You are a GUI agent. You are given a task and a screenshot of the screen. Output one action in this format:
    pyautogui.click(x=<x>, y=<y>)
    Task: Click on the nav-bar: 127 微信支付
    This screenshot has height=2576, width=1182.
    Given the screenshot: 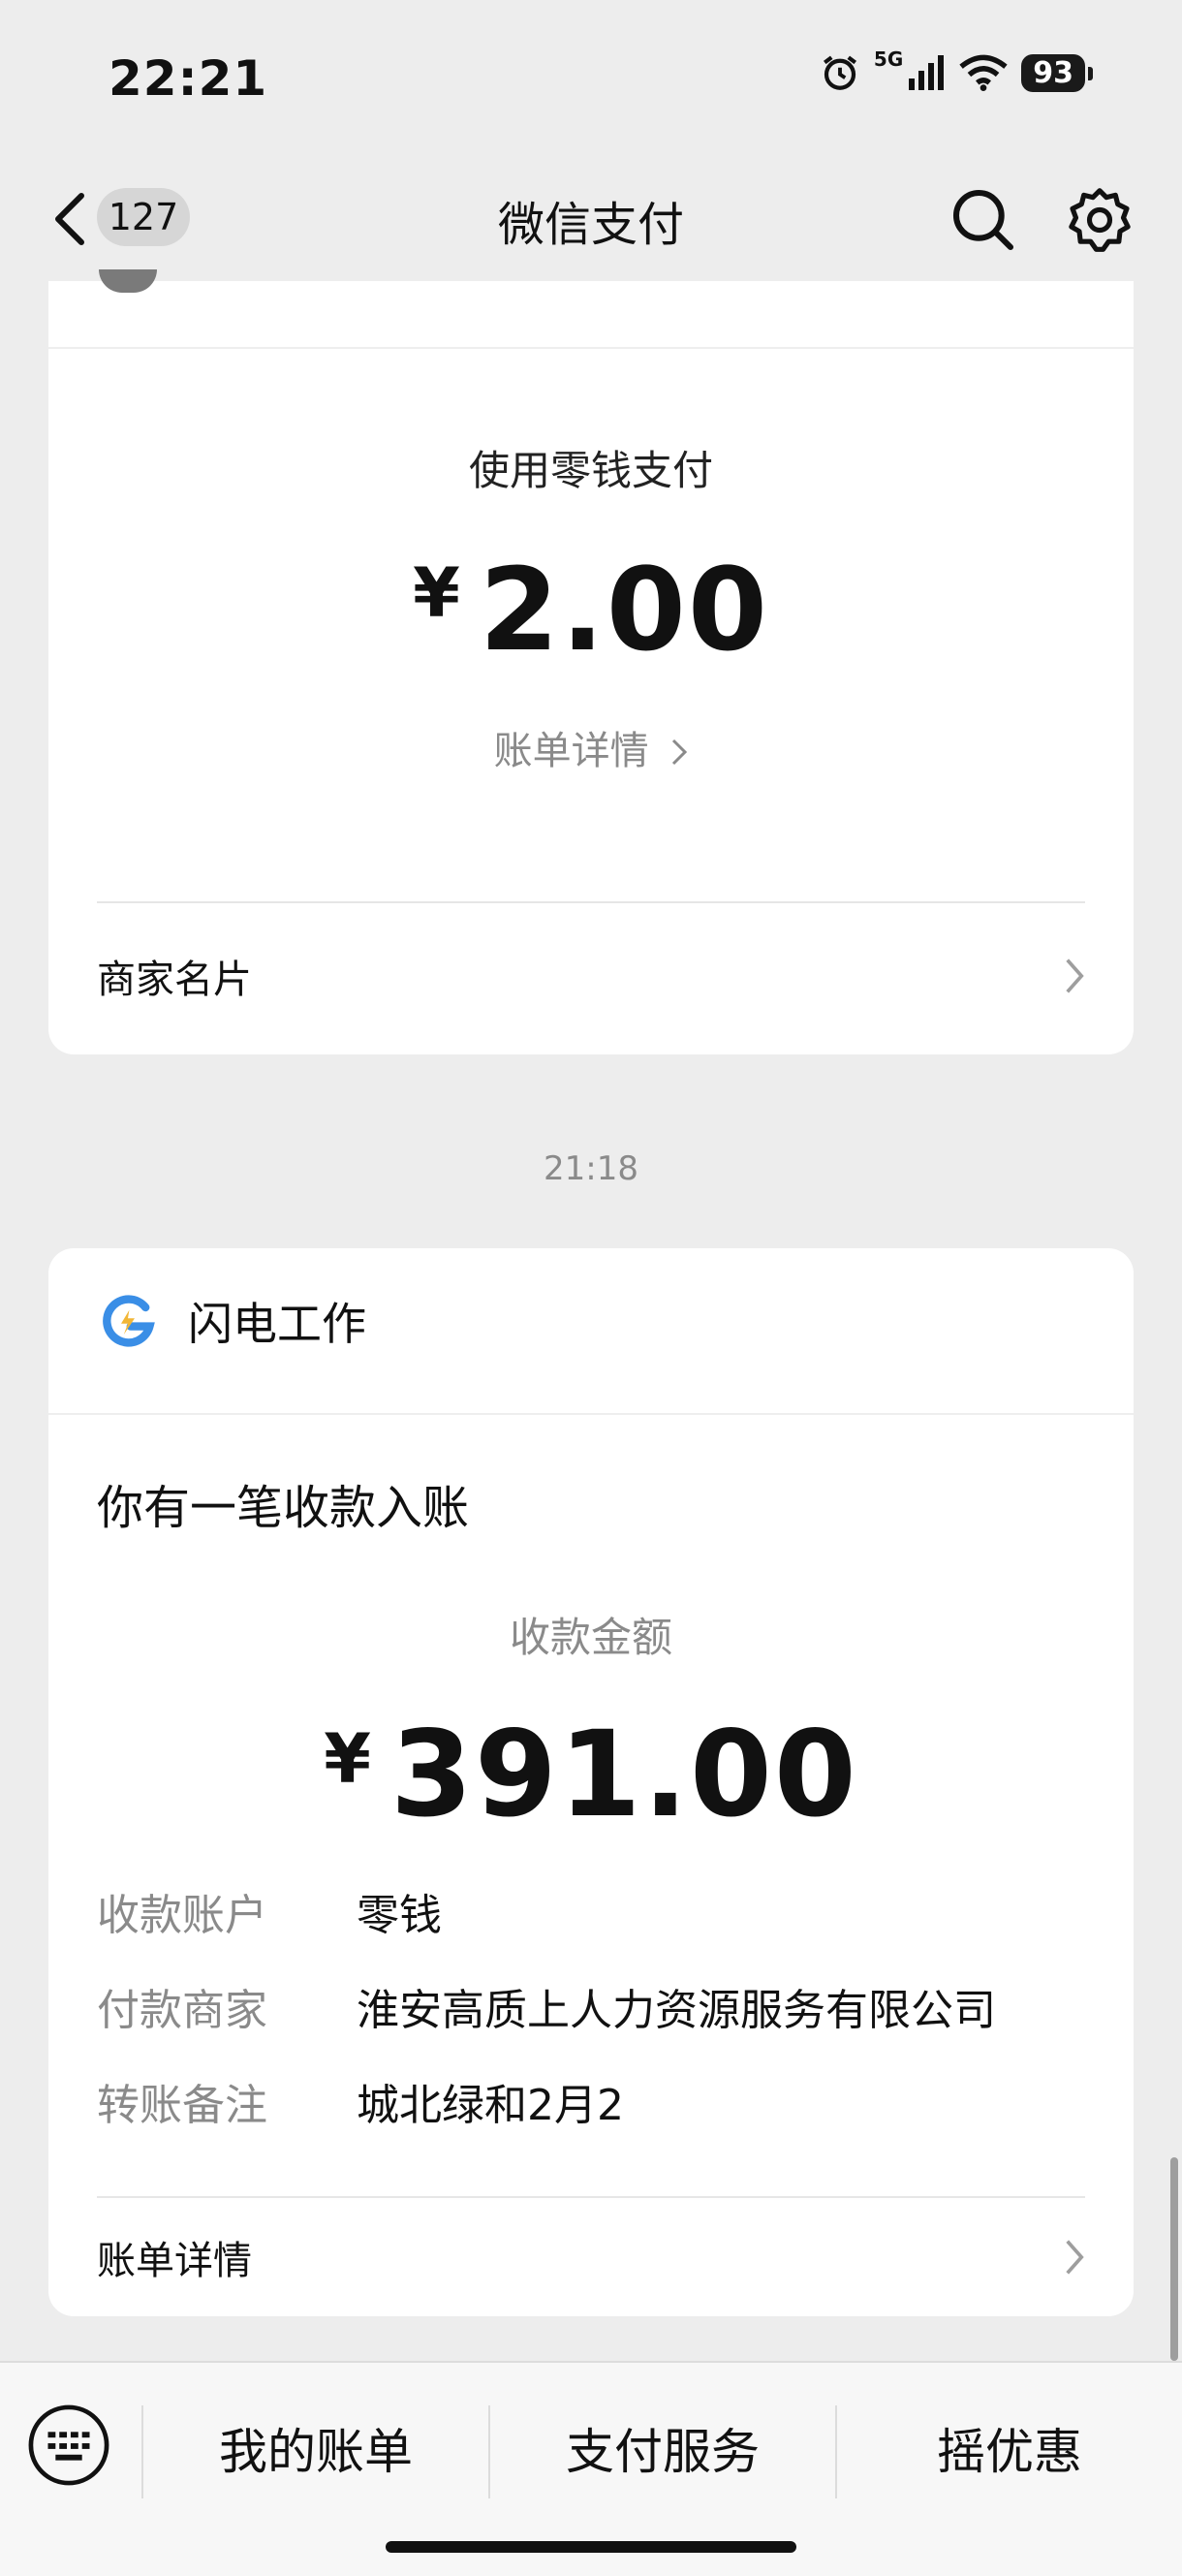 What is the action you would take?
    pyautogui.click(x=591, y=223)
    